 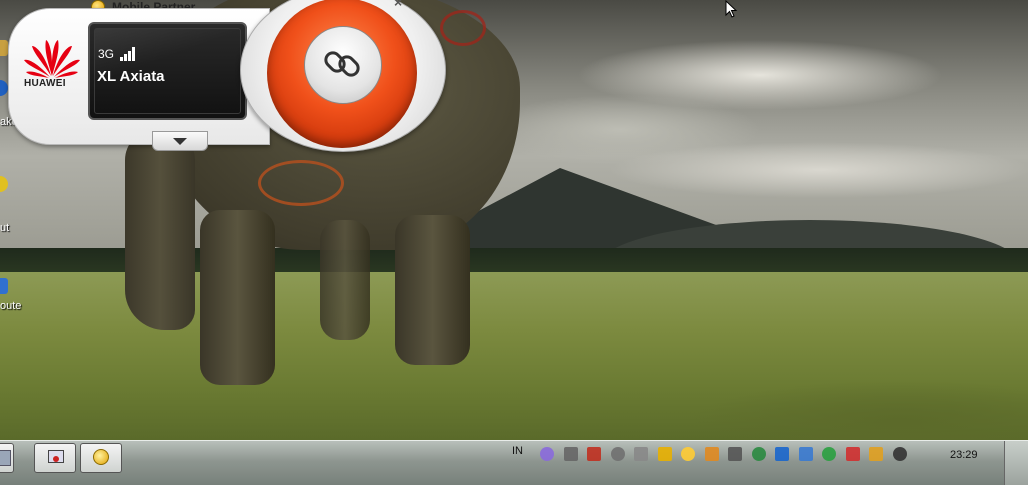 What do you see at coordinates (829, 454) in the screenshot?
I see `flag-check-icon` at bounding box center [829, 454].